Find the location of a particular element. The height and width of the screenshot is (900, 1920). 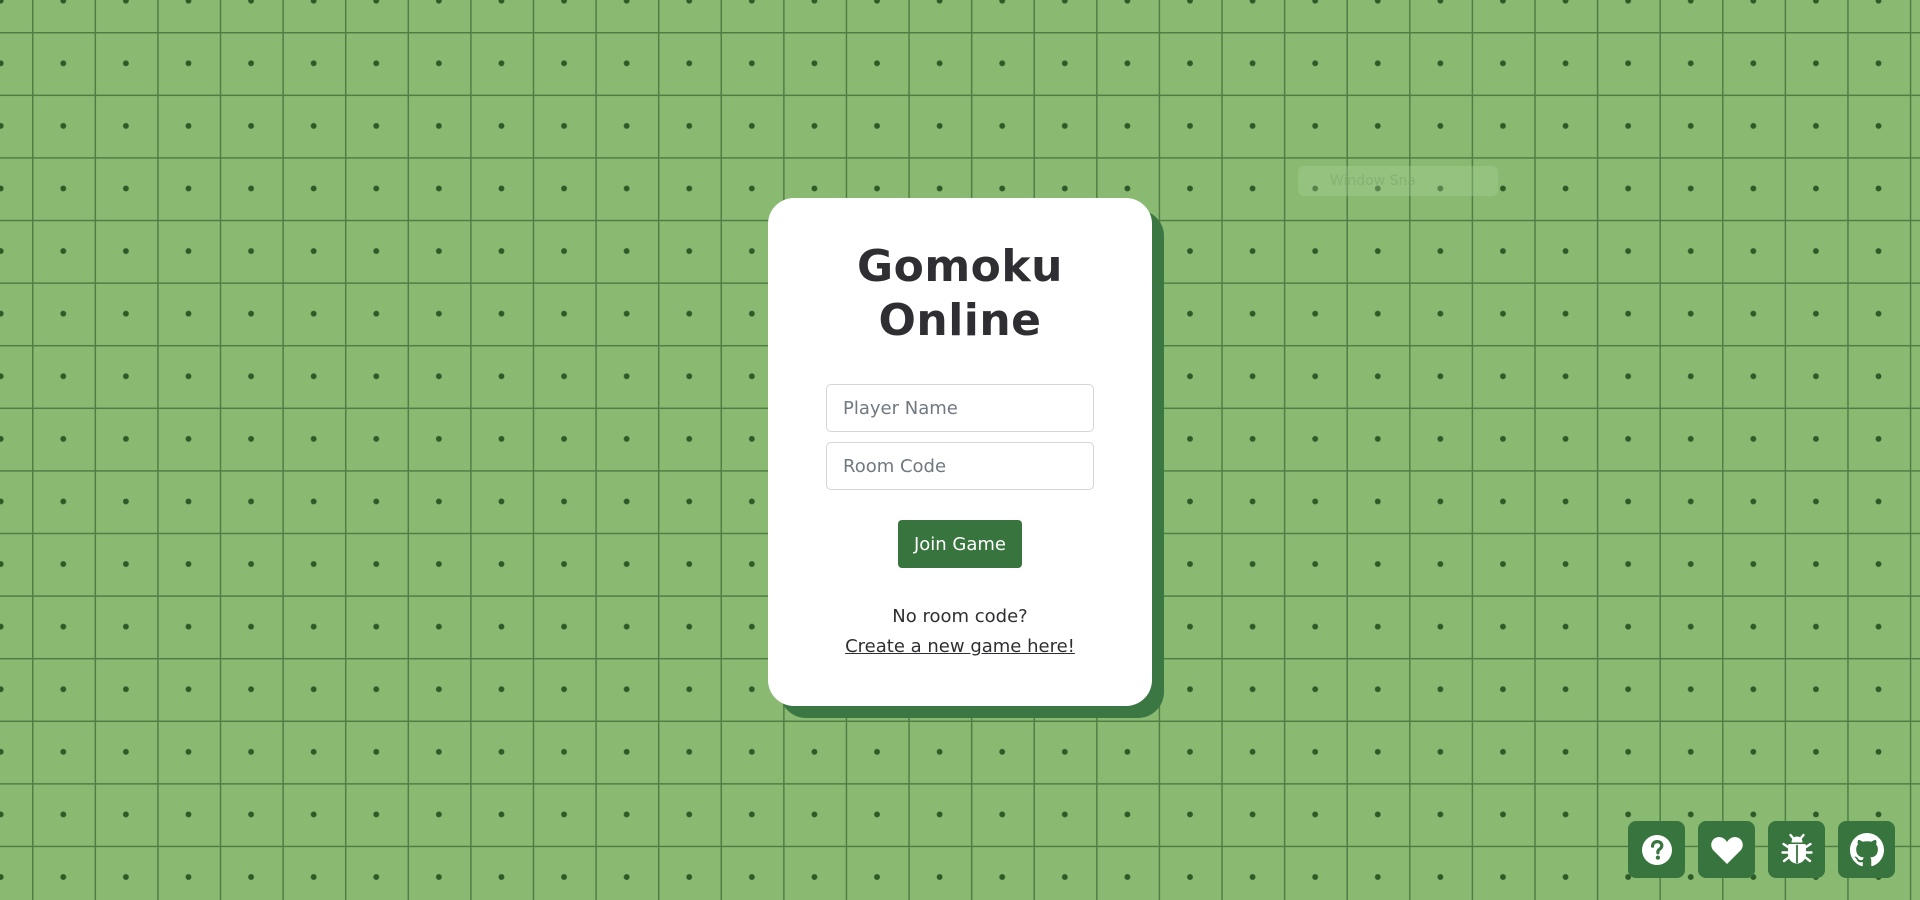

title-line-2: Online is located at coordinates (960, 320).